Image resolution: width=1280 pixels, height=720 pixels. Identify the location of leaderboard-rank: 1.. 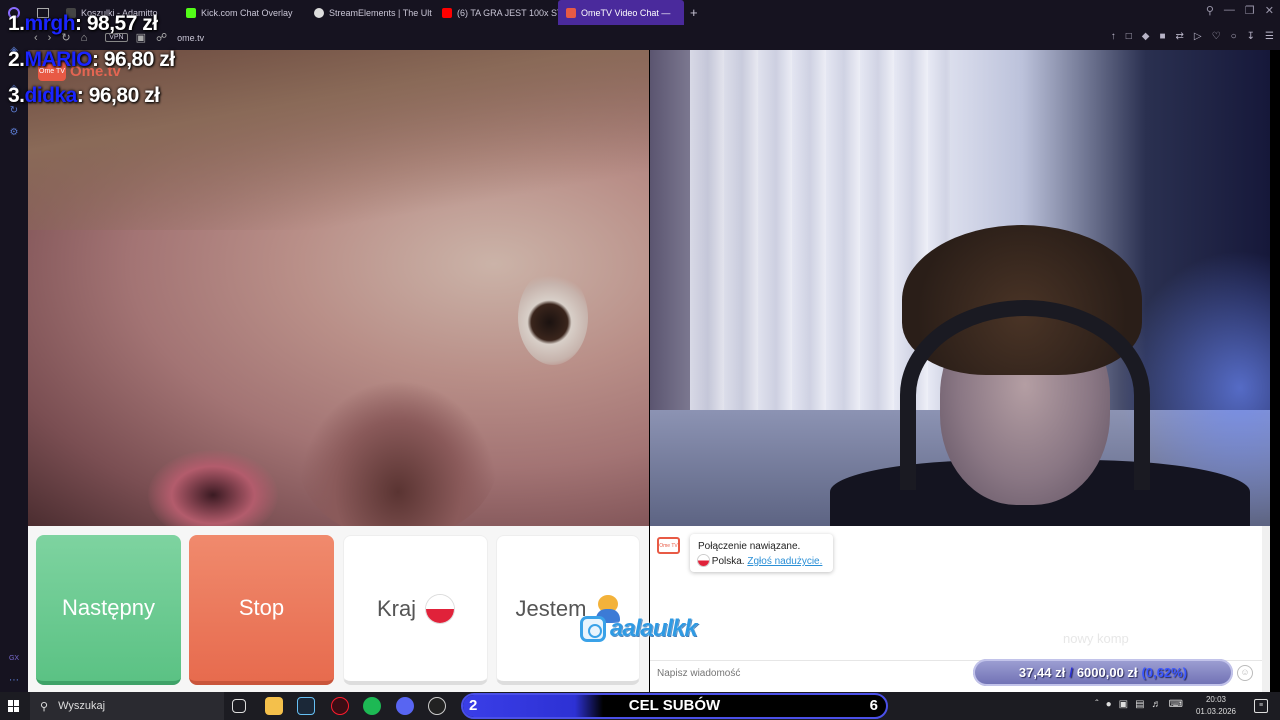
(16, 23).